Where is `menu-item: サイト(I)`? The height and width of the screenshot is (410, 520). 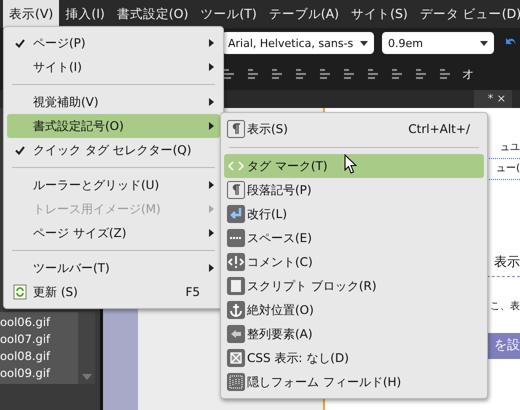 menu-item: サイト(I) is located at coordinates (113, 67).